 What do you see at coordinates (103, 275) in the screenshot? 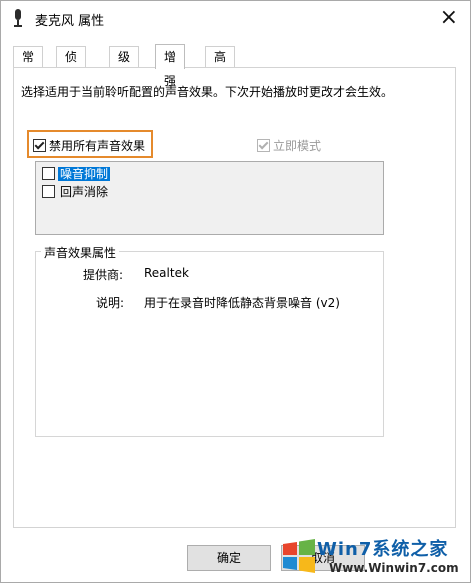
I see `provider-label: 提供商:` at bounding box center [103, 275].